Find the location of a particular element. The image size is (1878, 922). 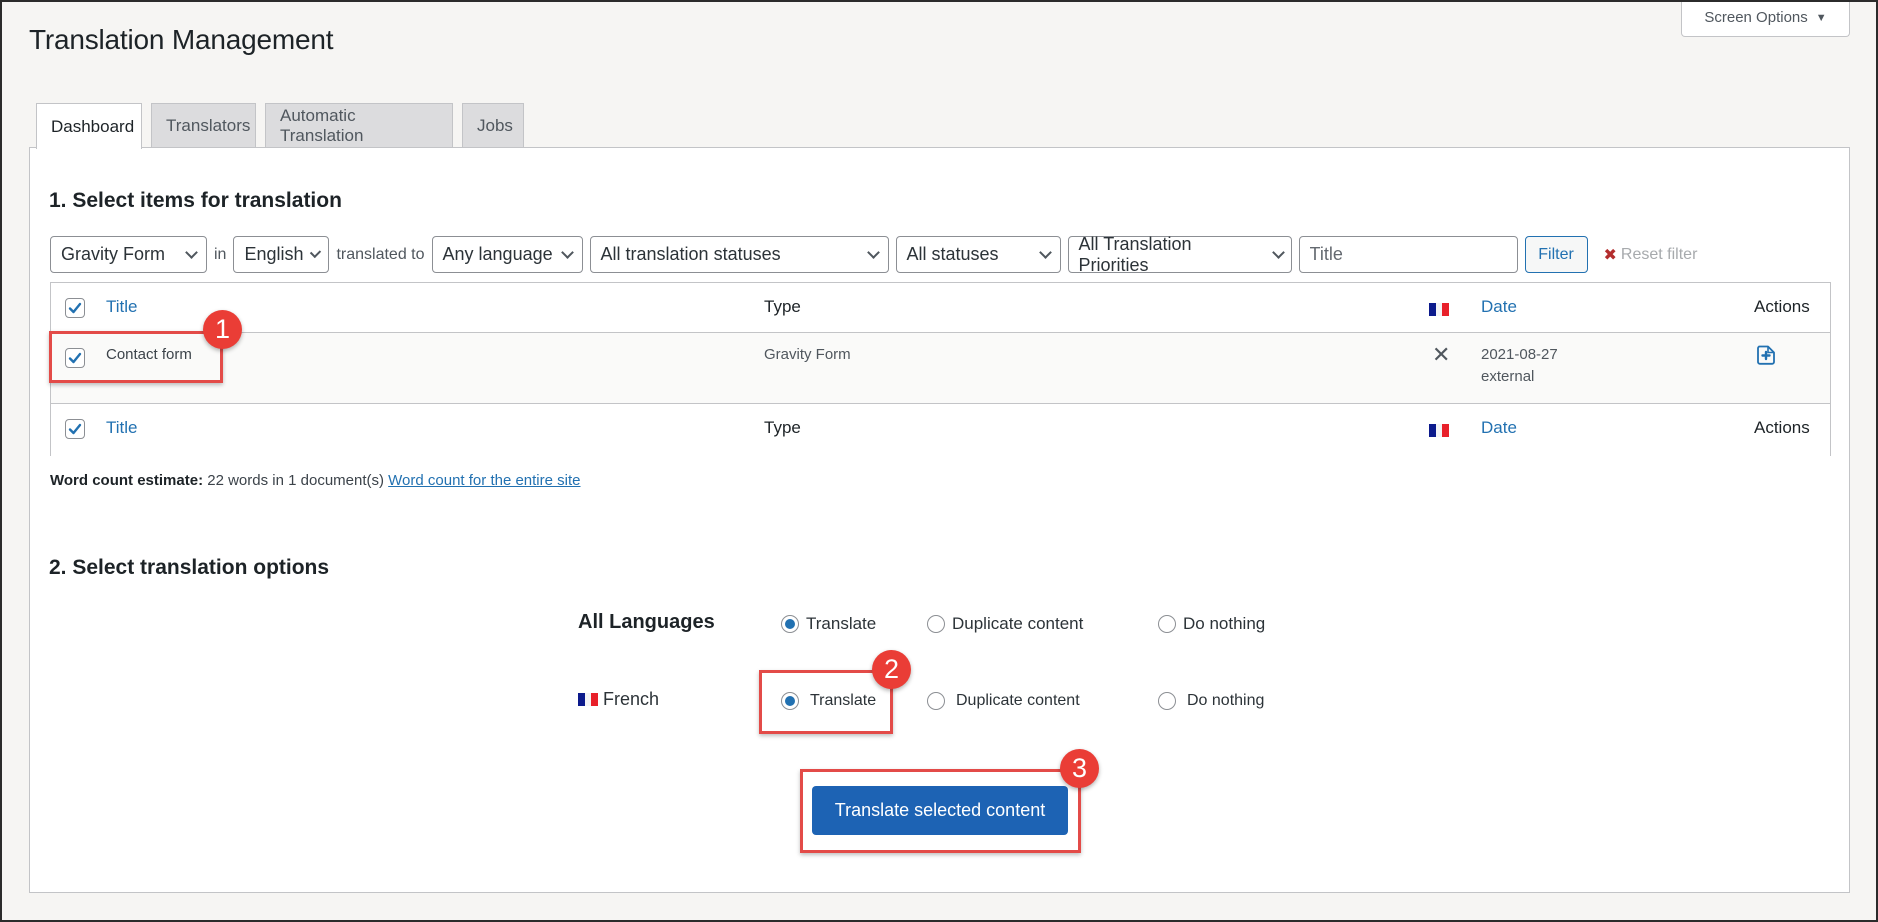

tab-label: Automatic Translation is located at coordinates (322, 125).